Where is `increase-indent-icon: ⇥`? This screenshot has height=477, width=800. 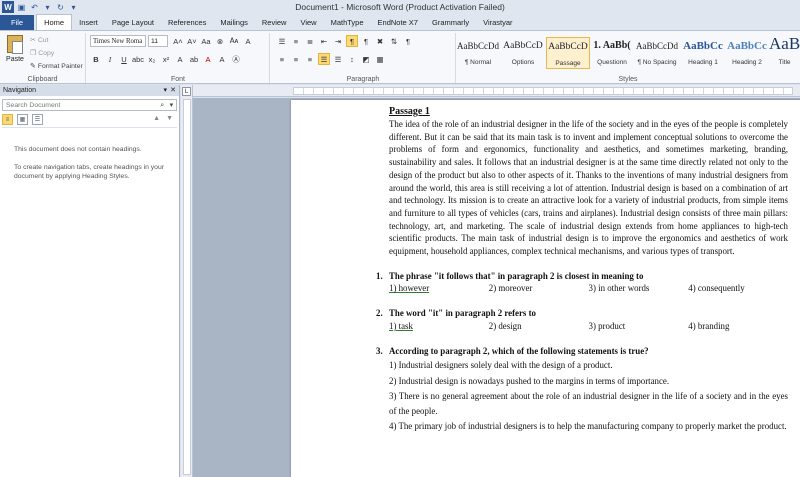 increase-indent-icon: ⇥ is located at coordinates (338, 41).